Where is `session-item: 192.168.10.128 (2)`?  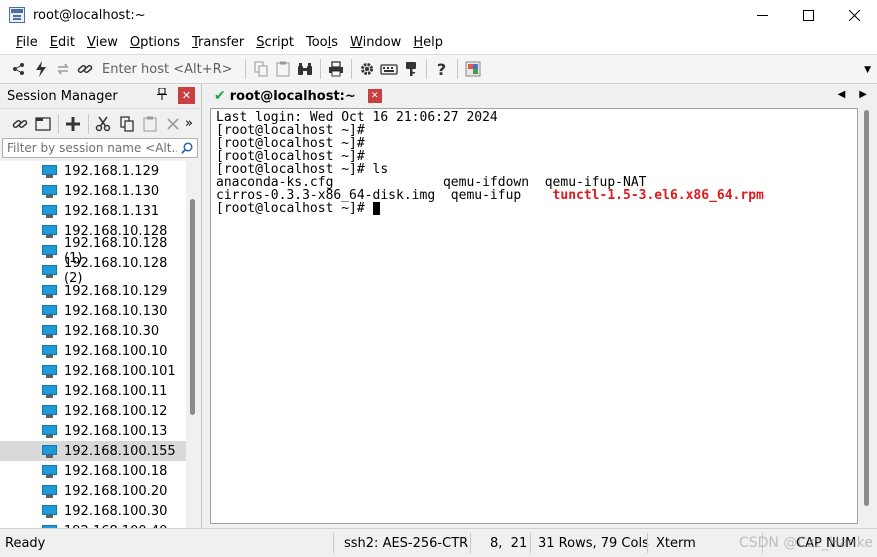
session-item: 192.168.10.128 (2) is located at coordinates (93, 271).